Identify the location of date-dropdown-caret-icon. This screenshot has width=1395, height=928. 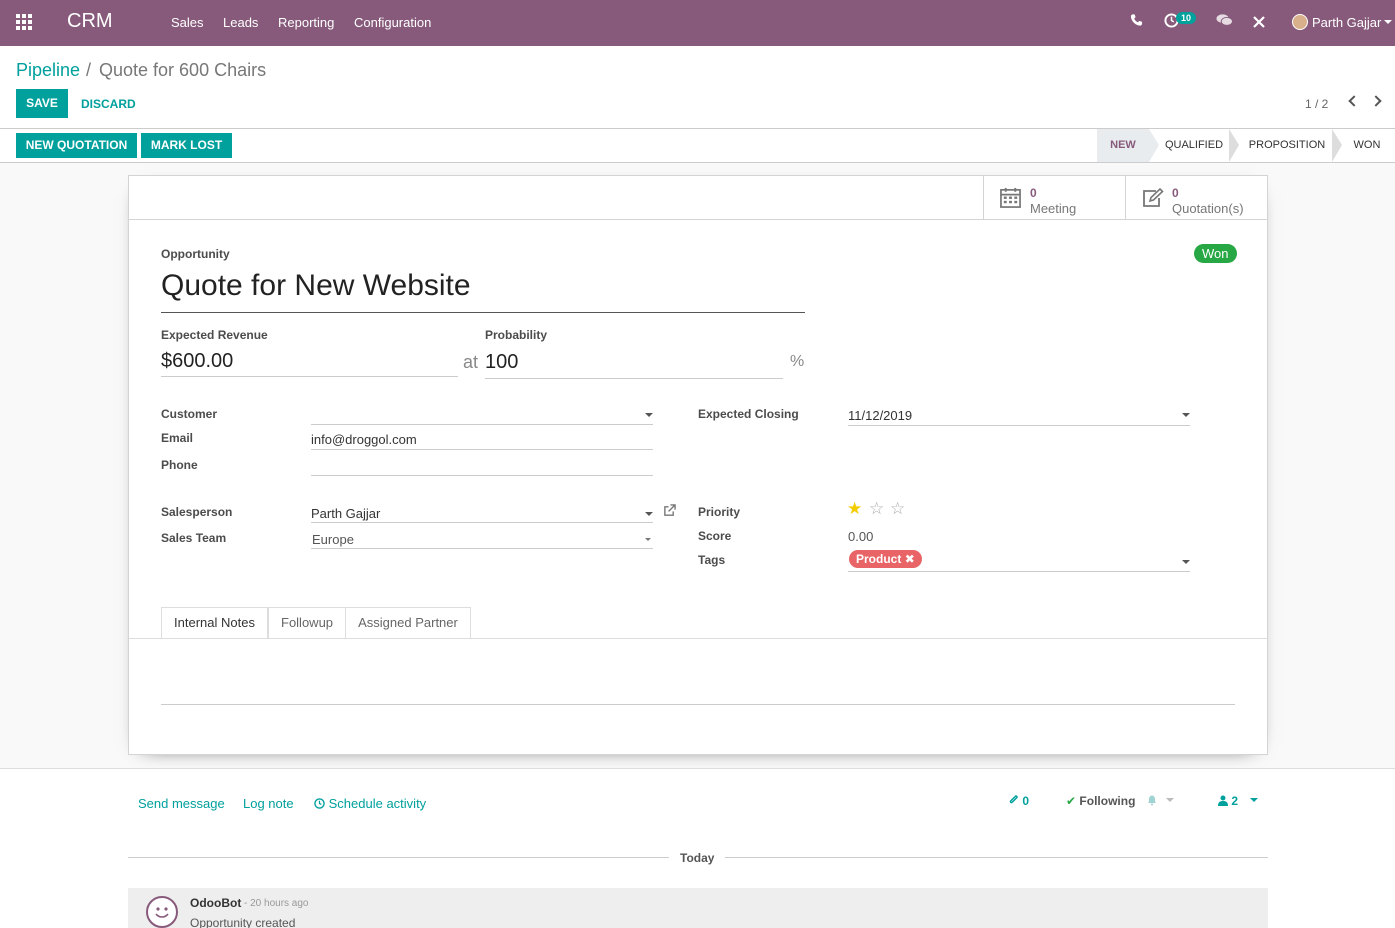
(1186, 415).